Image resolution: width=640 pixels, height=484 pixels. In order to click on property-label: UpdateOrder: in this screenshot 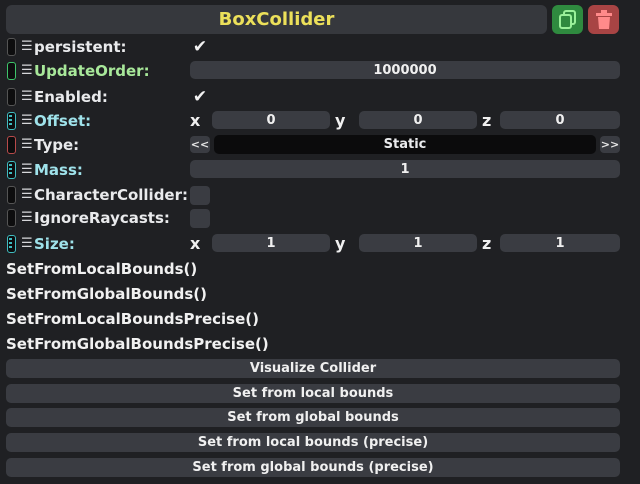, I will do `click(92, 71)`.